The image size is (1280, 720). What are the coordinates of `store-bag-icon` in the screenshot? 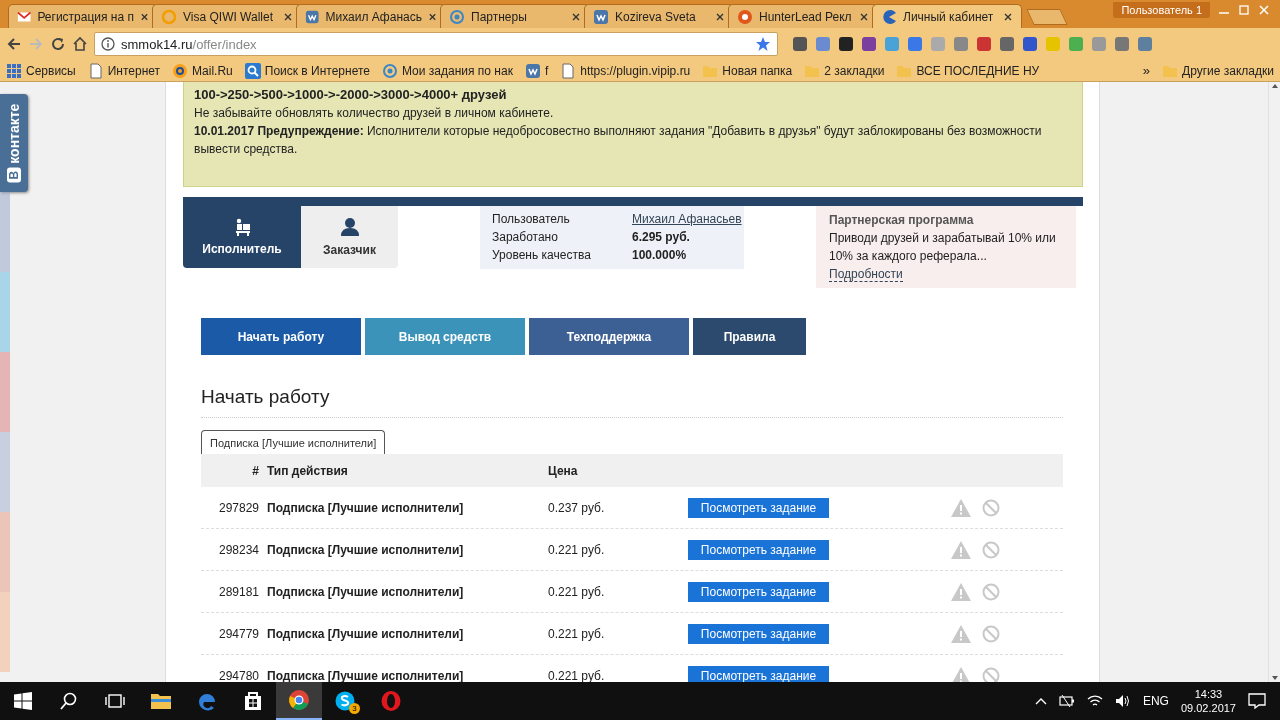 It's located at (253, 701).